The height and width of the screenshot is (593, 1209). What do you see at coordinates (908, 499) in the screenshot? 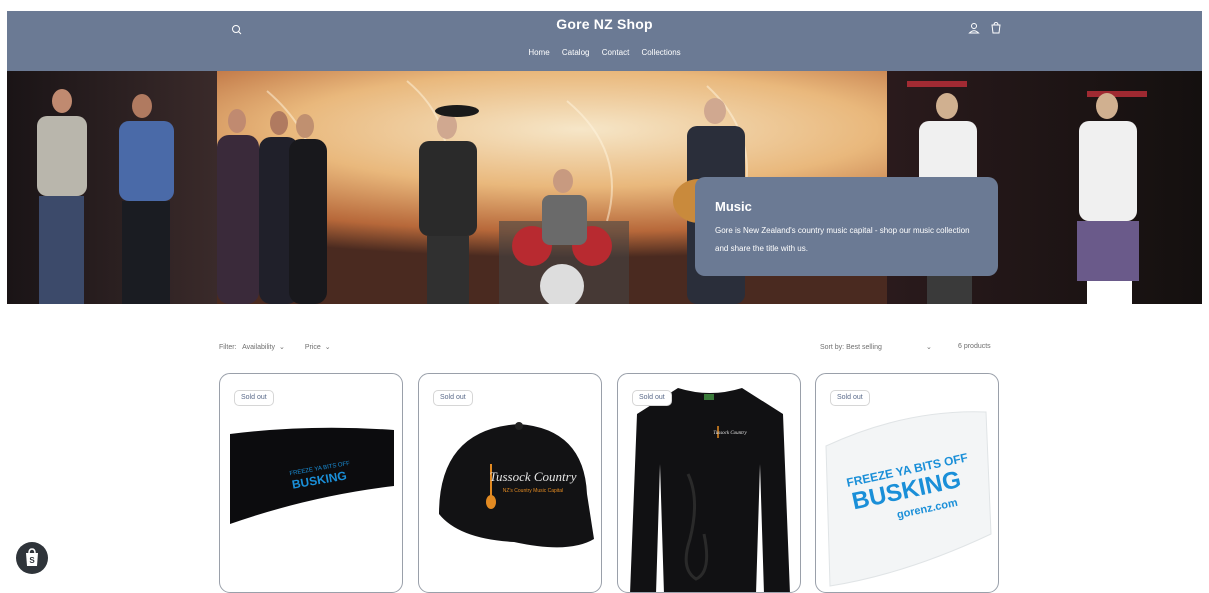
I see `product-image: FREEZE YA BITS OFF BUSKING gorenz.com` at bounding box center [908, 499].